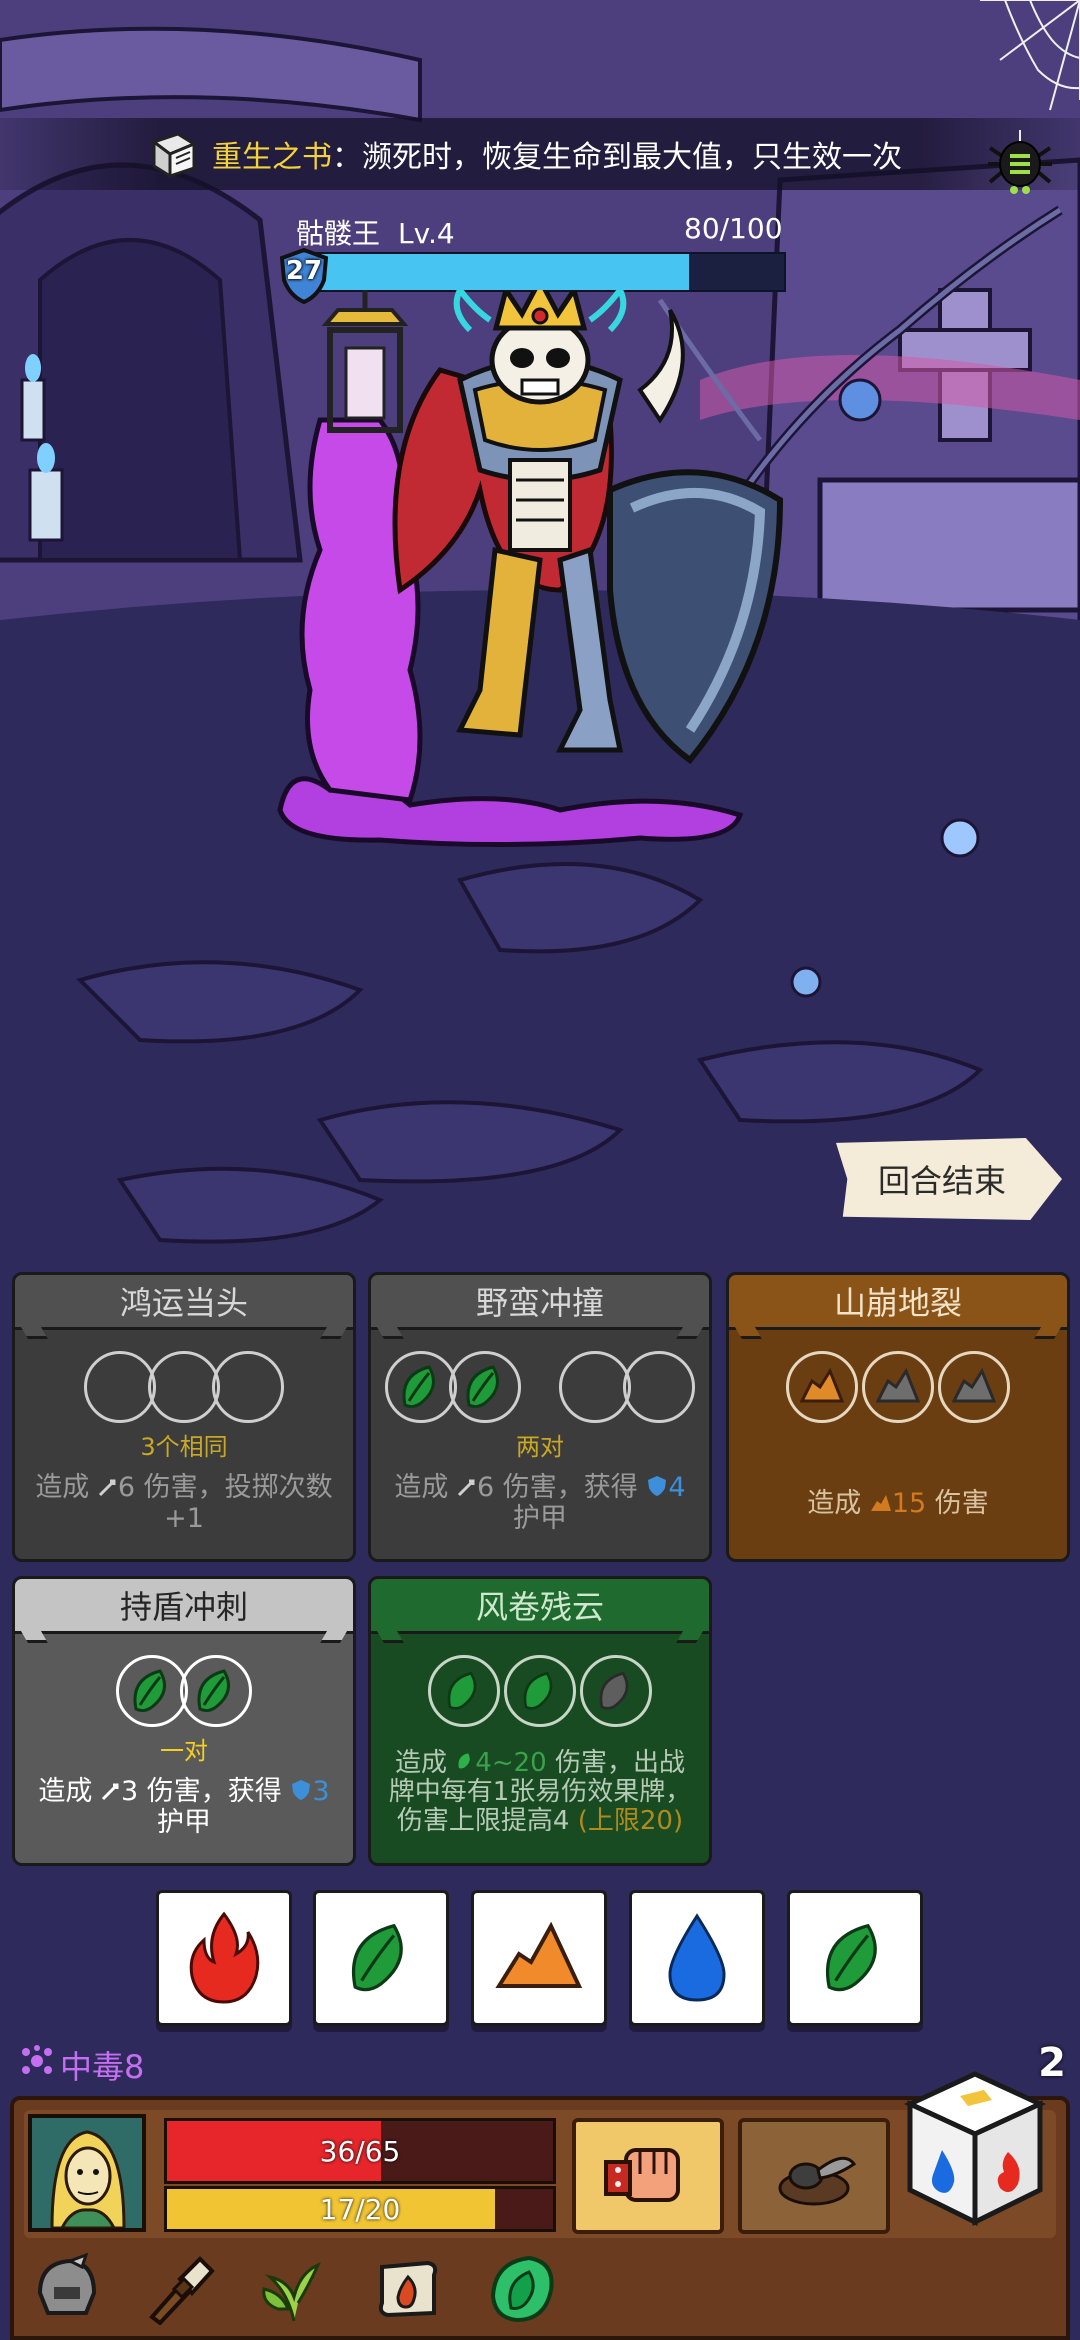 The height and width of the screenshot is (2340, 1080). I want to click on card-description: 造成 15 伤害, so click(898, 1504).